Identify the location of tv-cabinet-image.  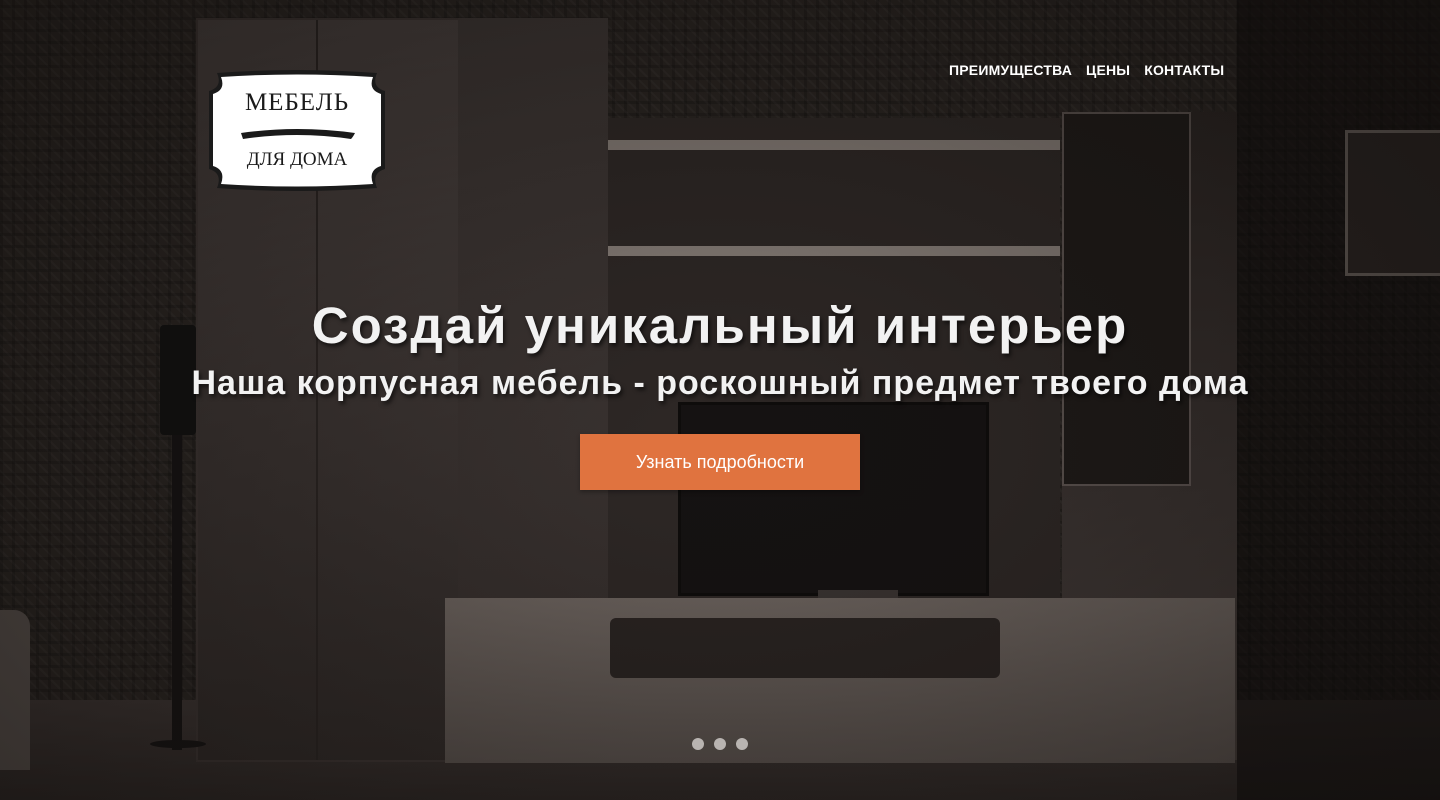
(840, 680).